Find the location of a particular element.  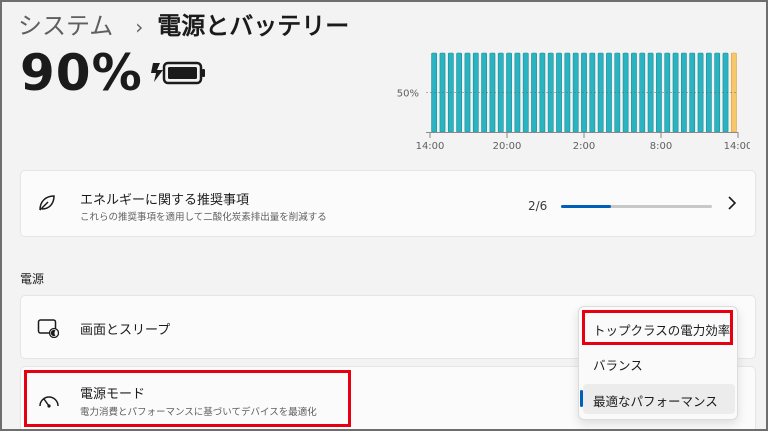

leaf-icon is located at coordinates (47, 203).